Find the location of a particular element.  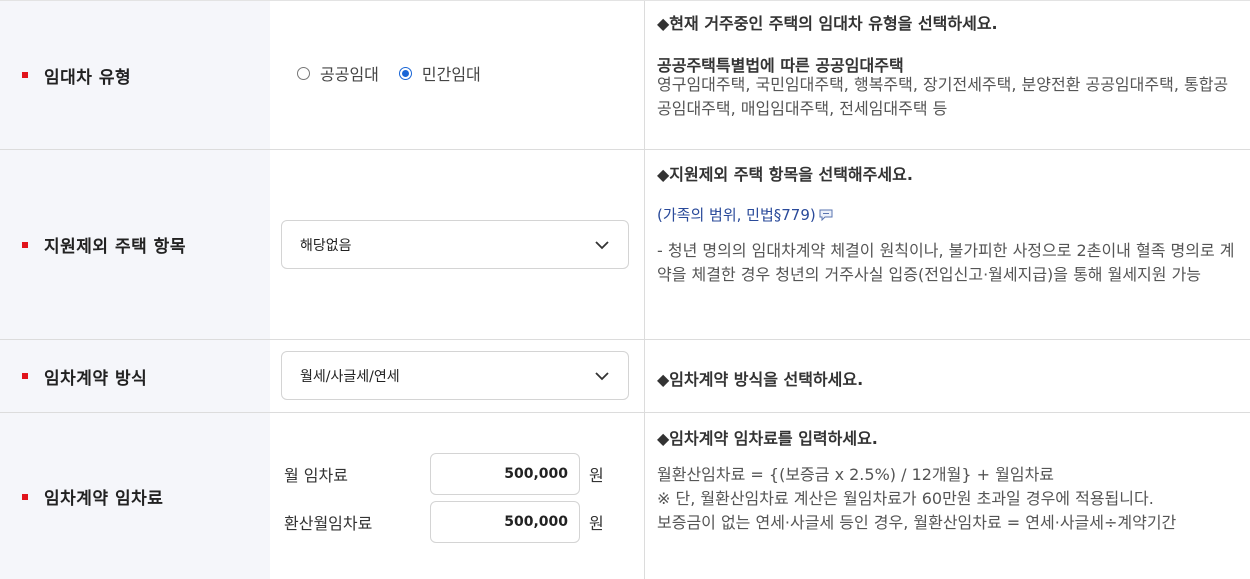

contract-method-label-cell: 임차계약 방식 is located at coordinates (135, 376).